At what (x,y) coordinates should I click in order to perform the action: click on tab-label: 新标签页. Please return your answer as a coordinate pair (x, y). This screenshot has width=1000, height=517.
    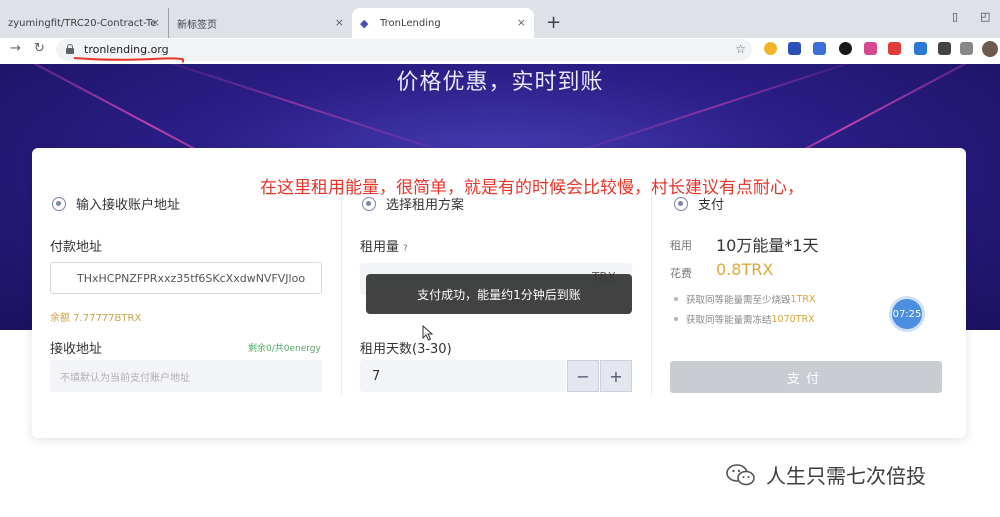
    Looking at the image, I should click on (197, 25).